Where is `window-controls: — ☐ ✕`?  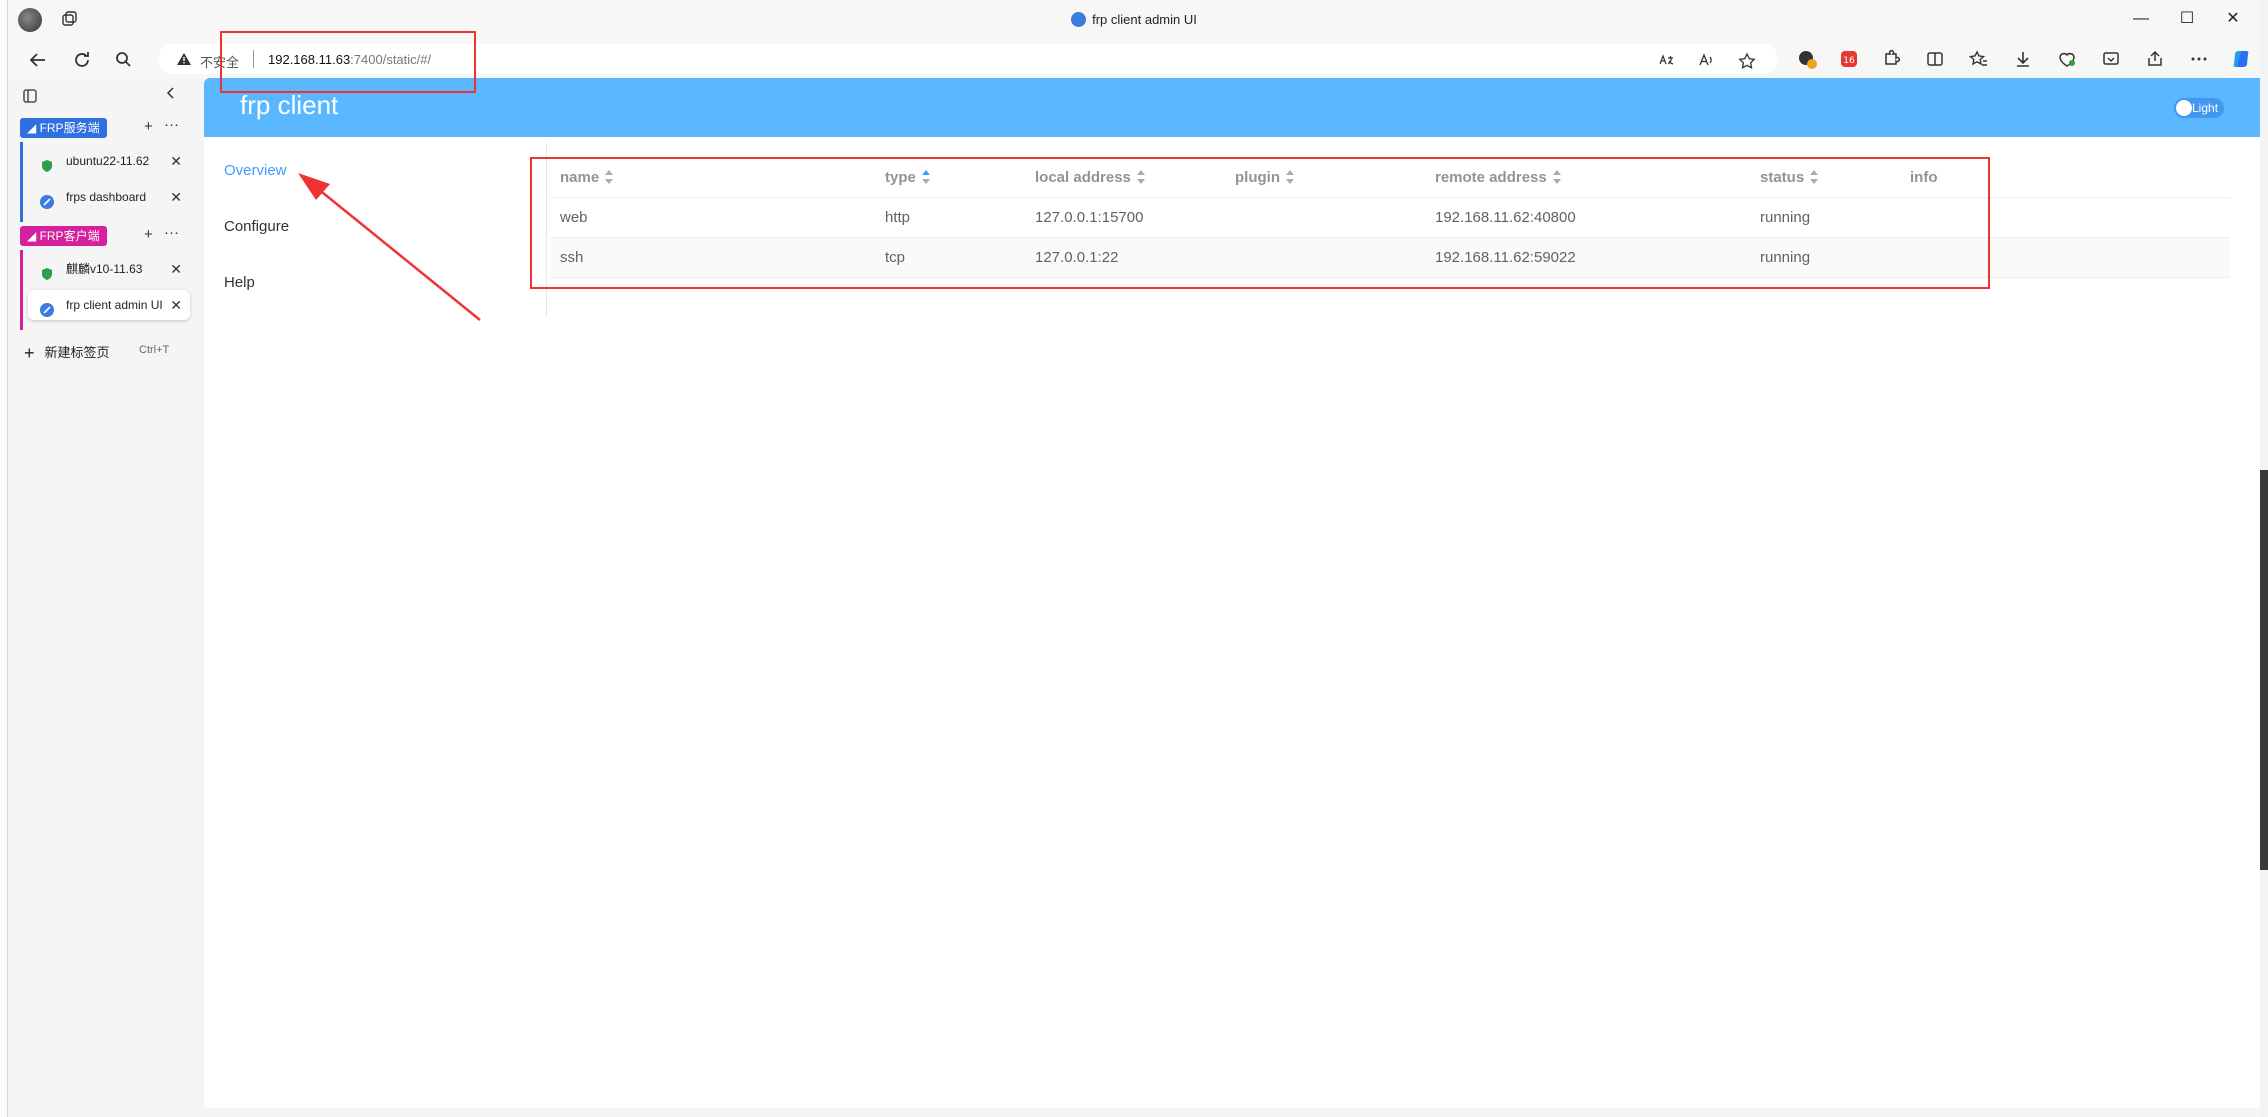 window-controls: — ☐ ✕ is located at coordinates (2187, 18).